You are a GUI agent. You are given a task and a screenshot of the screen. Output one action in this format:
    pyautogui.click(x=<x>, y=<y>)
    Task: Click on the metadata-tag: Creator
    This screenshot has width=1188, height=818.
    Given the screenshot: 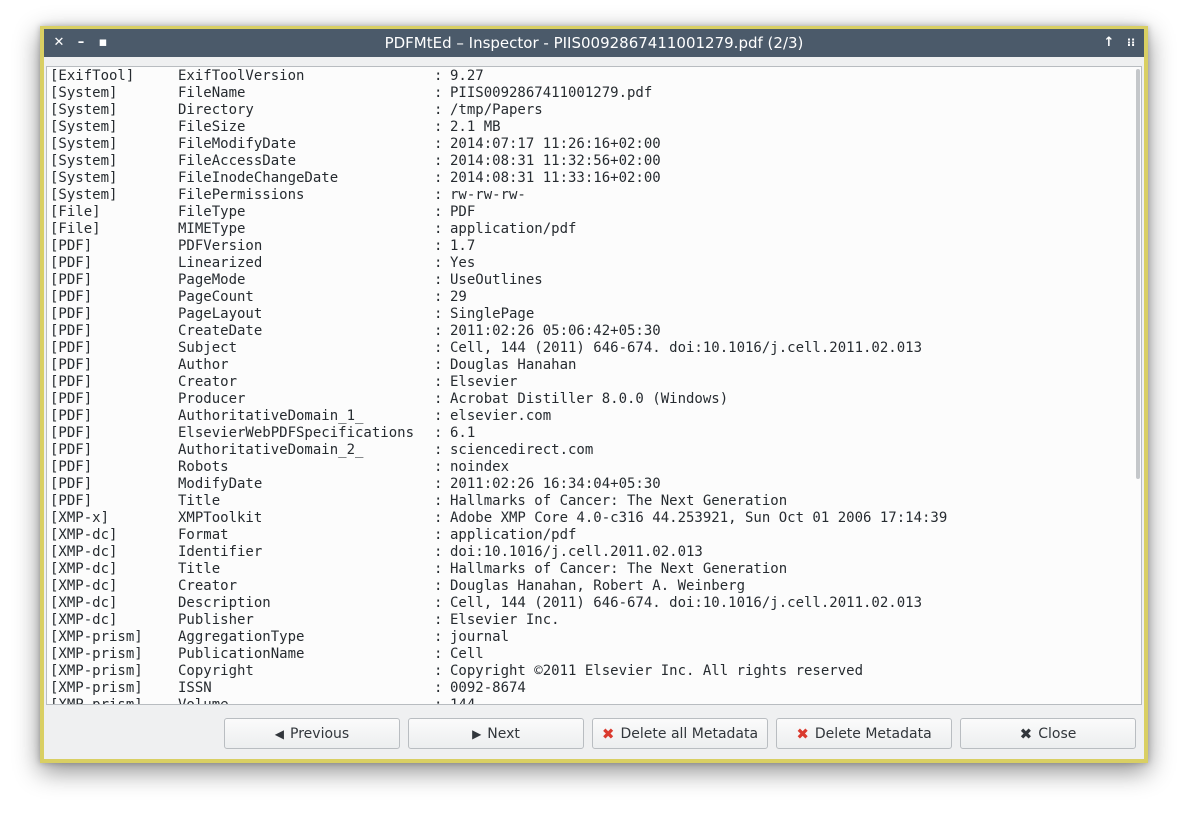 What is the action you would take?
    pyautogui.click(x=208, y=382)
    